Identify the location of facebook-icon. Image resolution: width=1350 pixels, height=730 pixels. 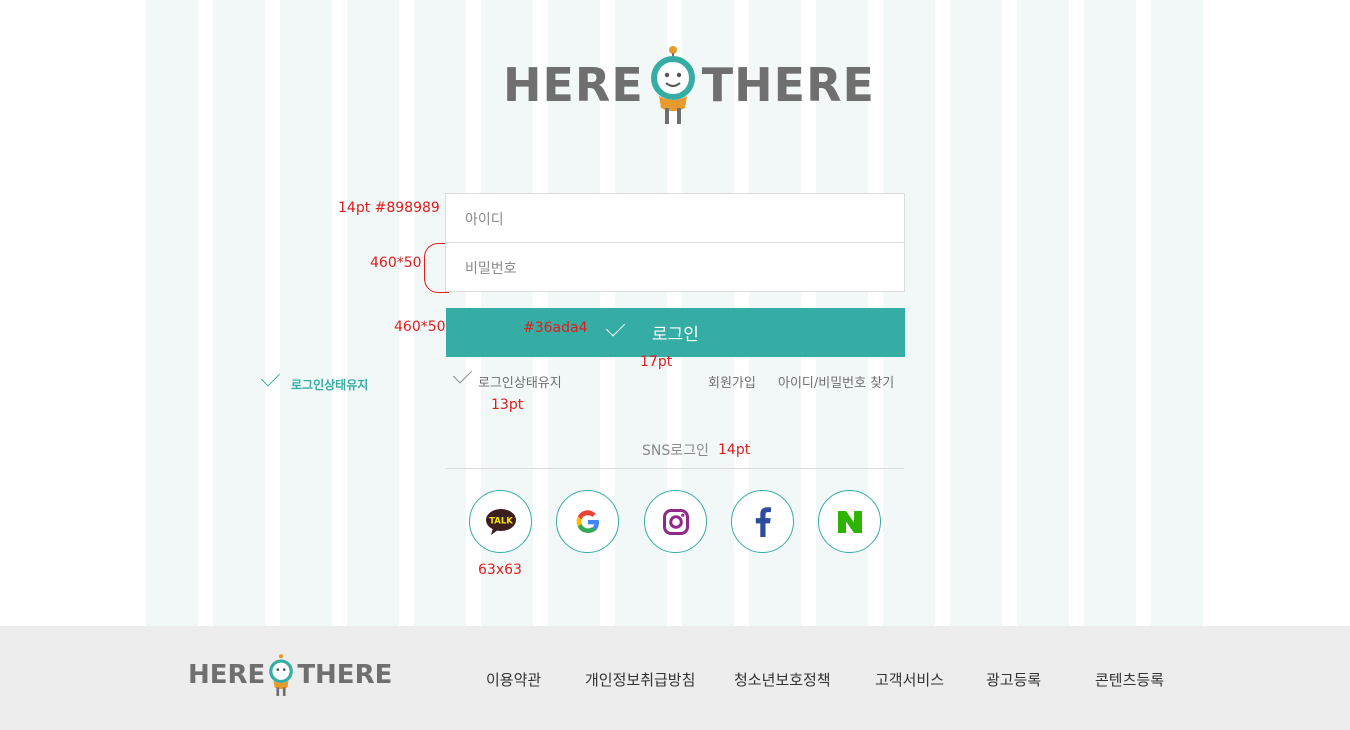
(763, 521).